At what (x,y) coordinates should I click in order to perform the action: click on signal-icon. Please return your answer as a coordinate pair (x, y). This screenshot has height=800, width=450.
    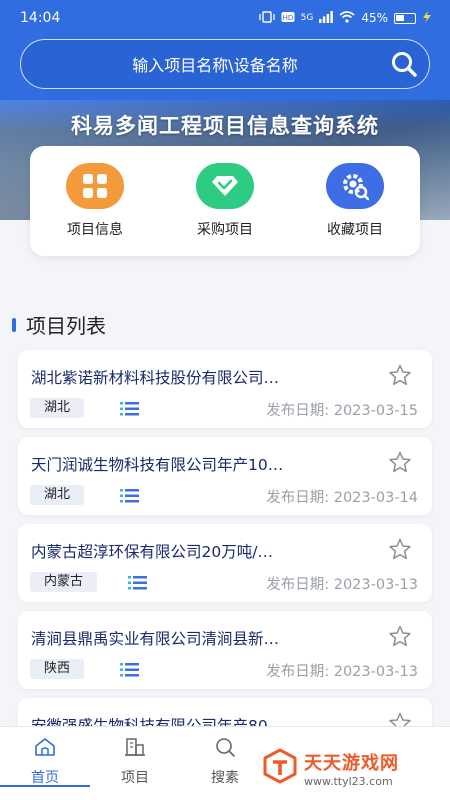
    Looking at the image, I should click on (326, 18).